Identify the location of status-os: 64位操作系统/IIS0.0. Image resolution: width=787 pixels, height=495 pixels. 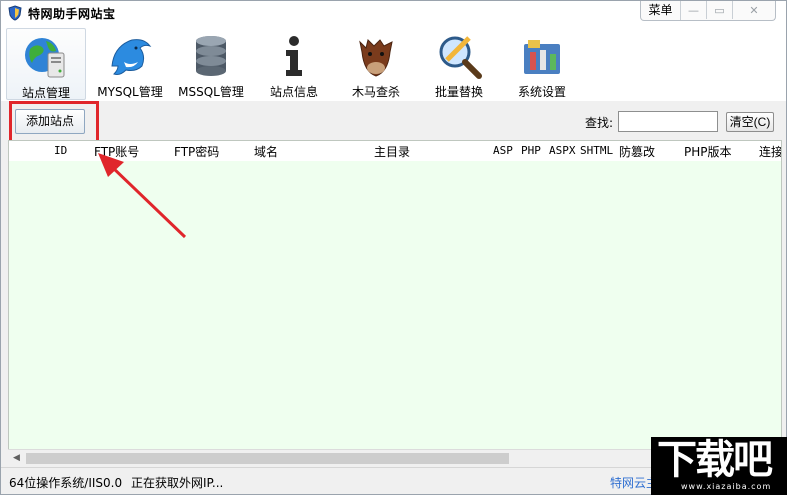
(66, 483).